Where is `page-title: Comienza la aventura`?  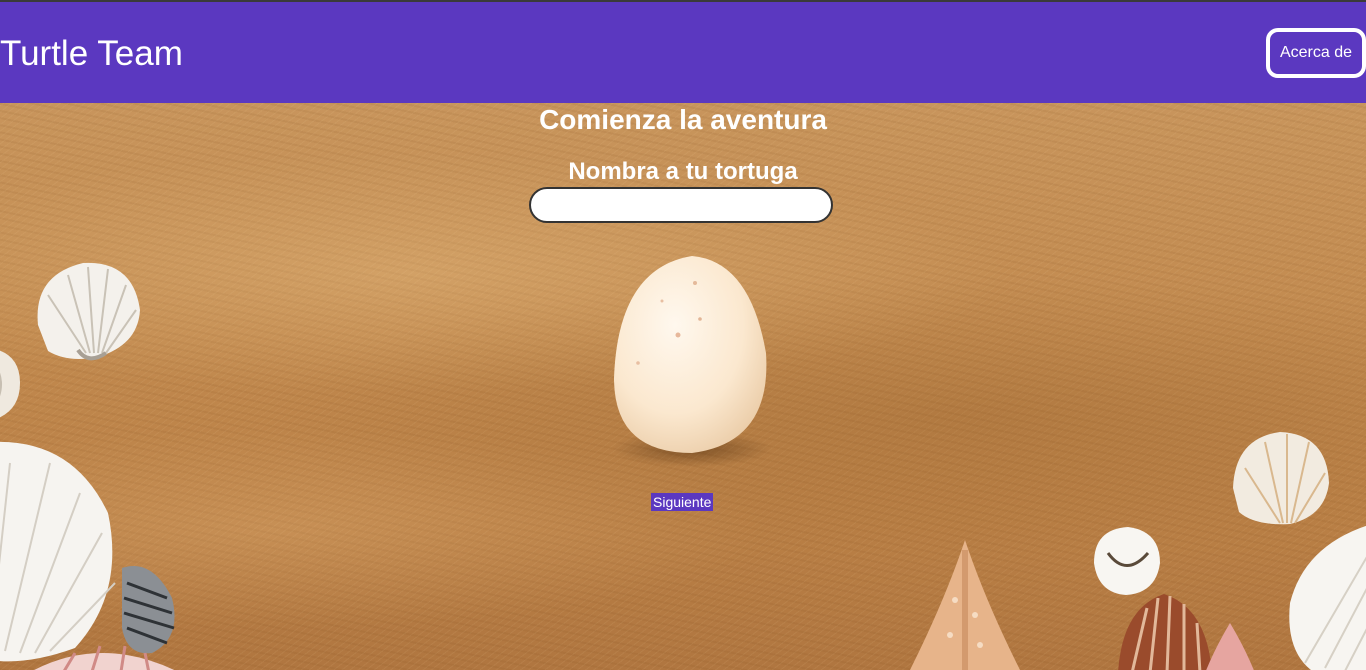 page-title: Comienza la aventura is located at coordinates (683, 119).